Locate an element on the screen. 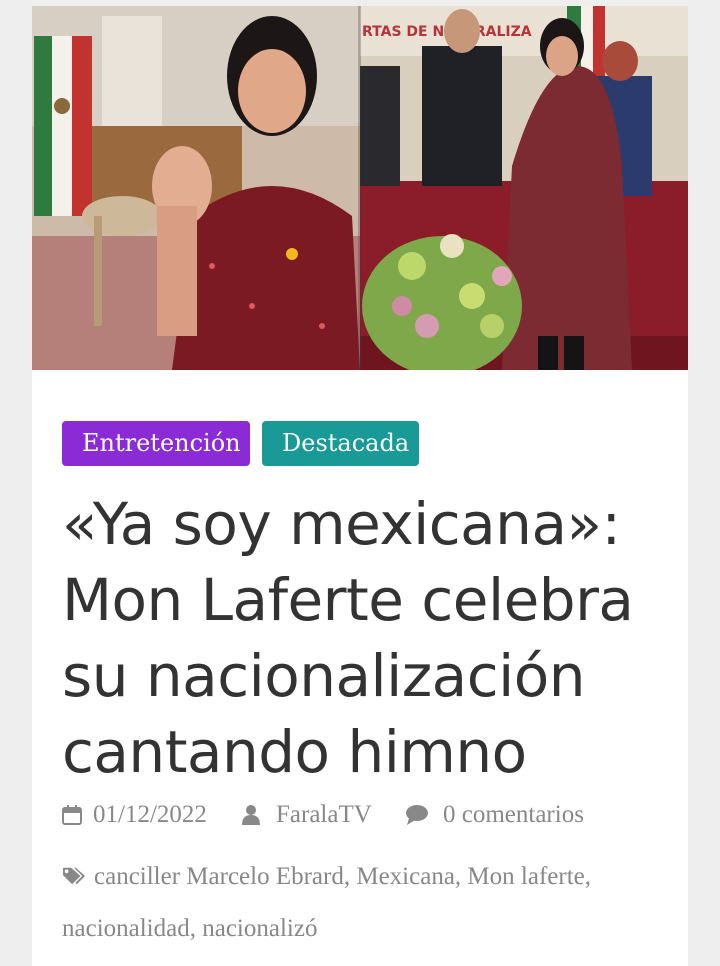 Image resolution: width=720 pixels, height=966 pixels. comment-icon is located at coordinates (417, 815).